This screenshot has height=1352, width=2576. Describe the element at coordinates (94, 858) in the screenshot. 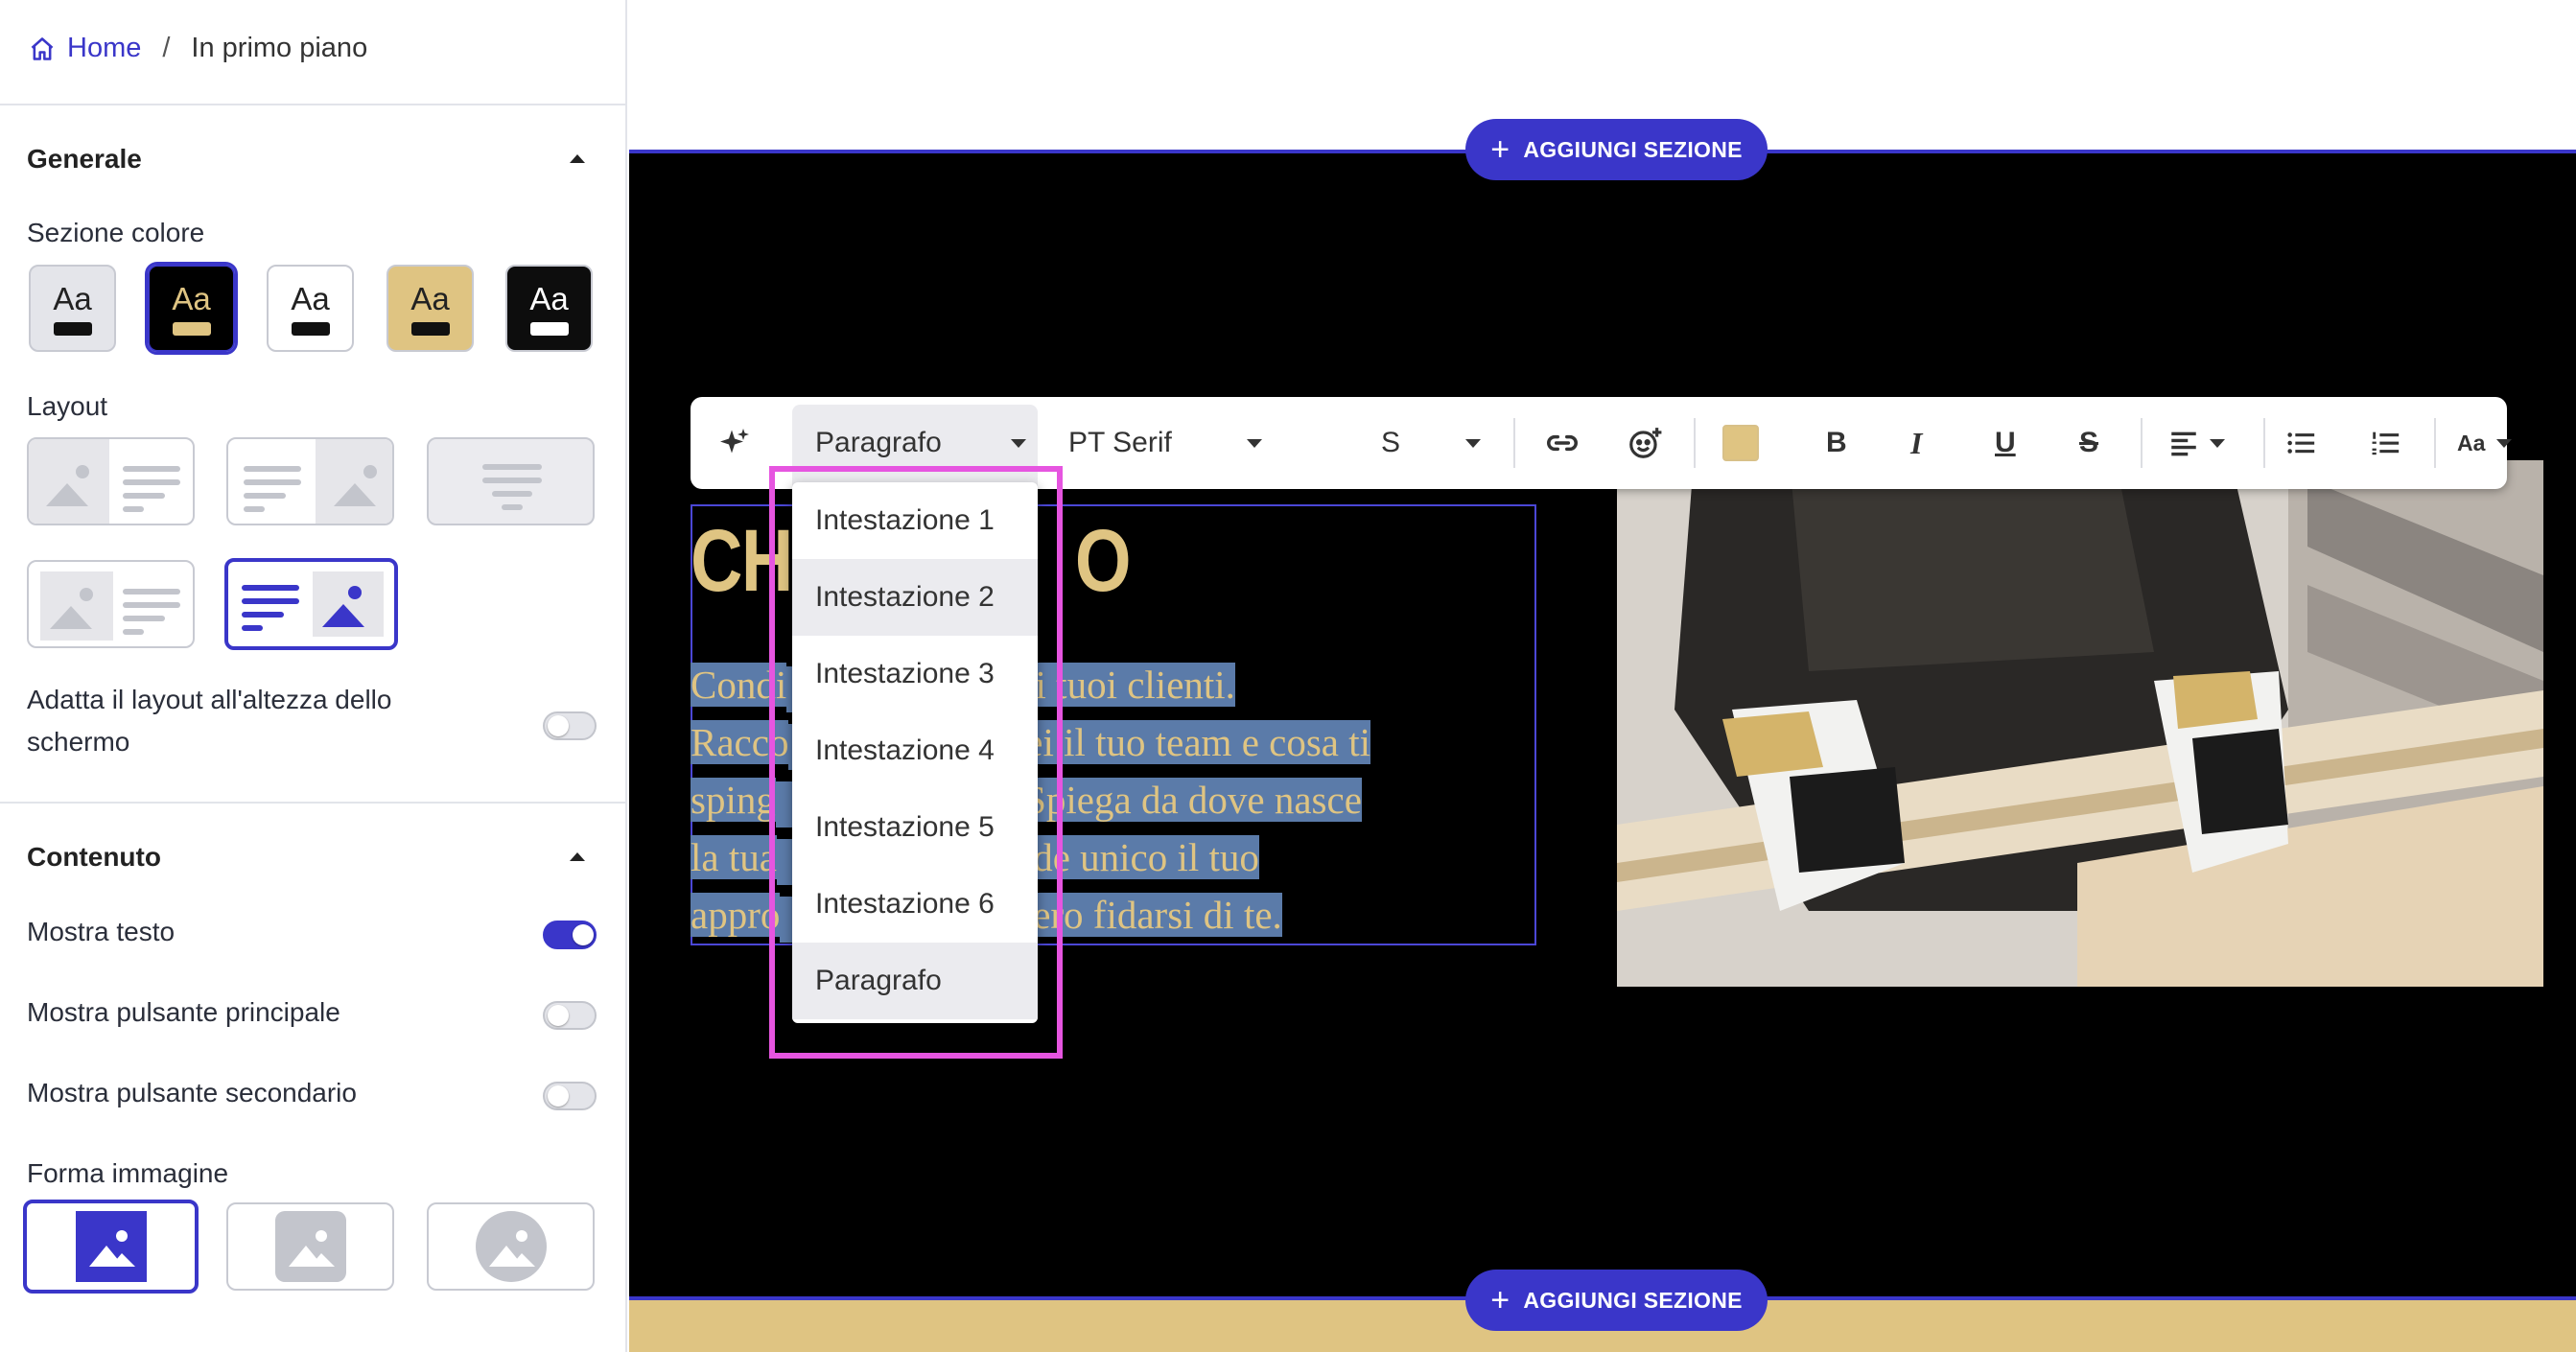

I see `section-content-title: Contenuto` at that location.